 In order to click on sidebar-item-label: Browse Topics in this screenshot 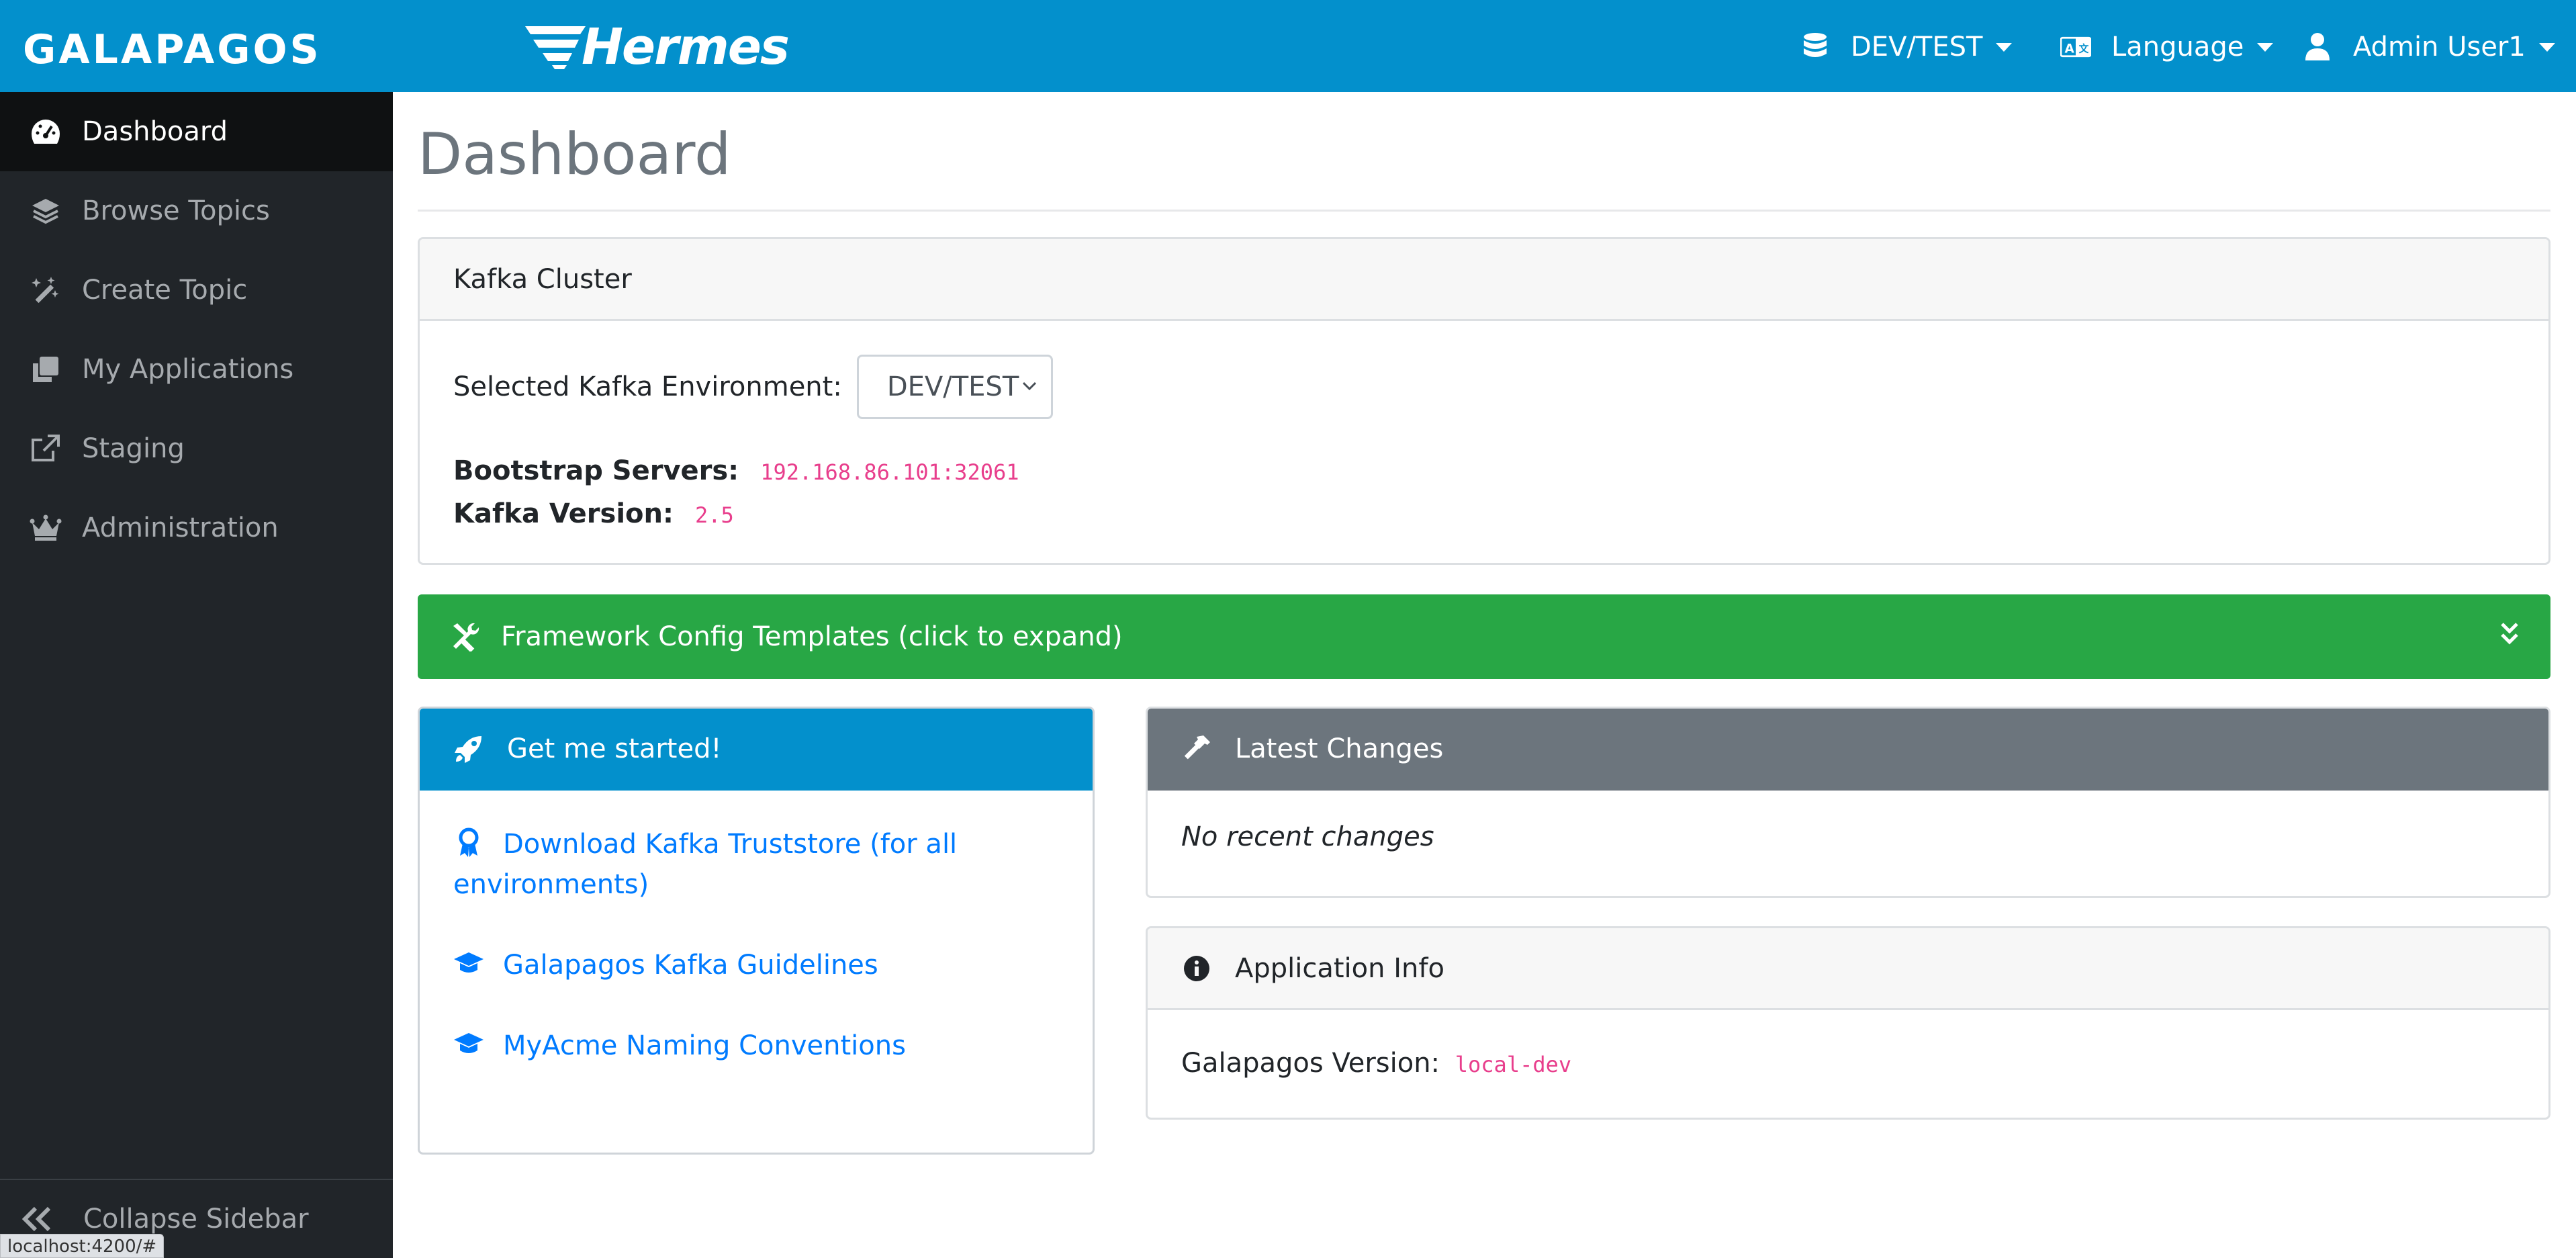, I will do `click(176, 211)`.